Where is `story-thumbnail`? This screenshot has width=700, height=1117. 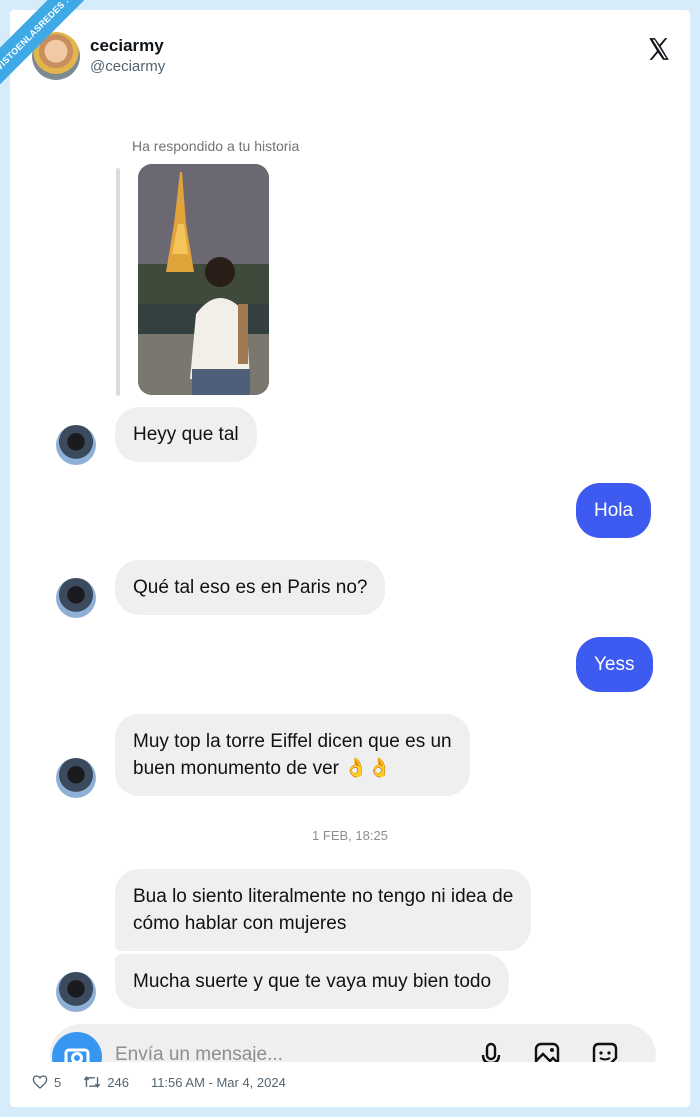
story-thumbnail is located at coordinates (203, 279).